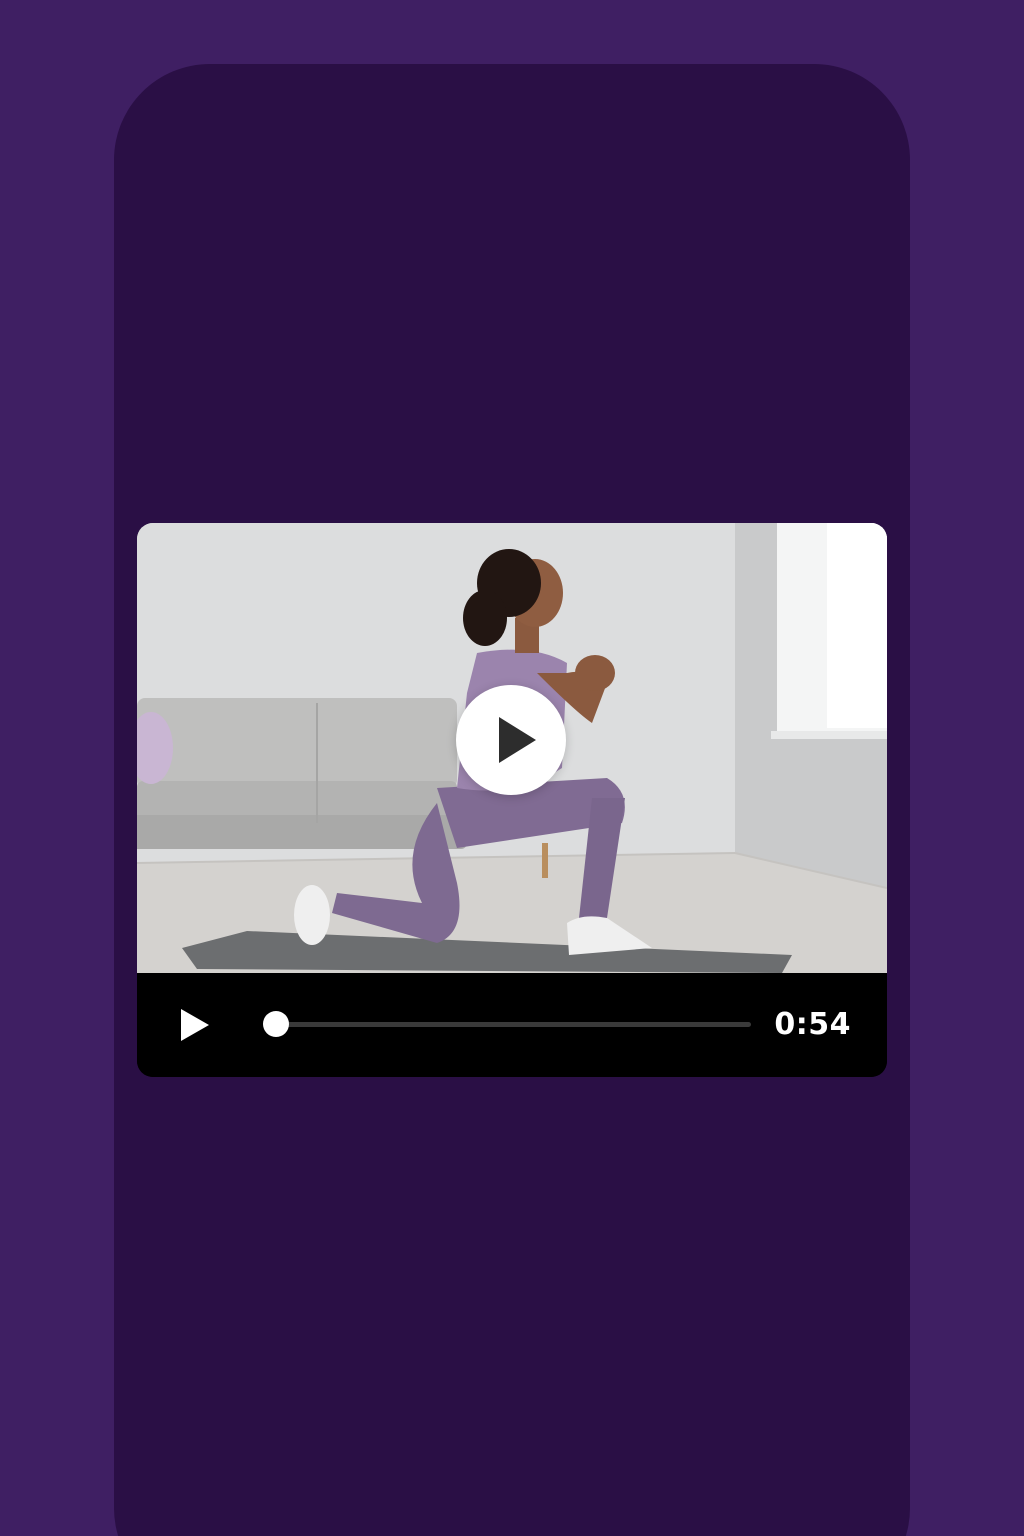 Image resolution: width=1024 pixels, height=1536 pixels. What do you see at coordinates (812, 1024) in the screenshot?
I see `current-time: 0:54` at bounding box center [812, 1024].